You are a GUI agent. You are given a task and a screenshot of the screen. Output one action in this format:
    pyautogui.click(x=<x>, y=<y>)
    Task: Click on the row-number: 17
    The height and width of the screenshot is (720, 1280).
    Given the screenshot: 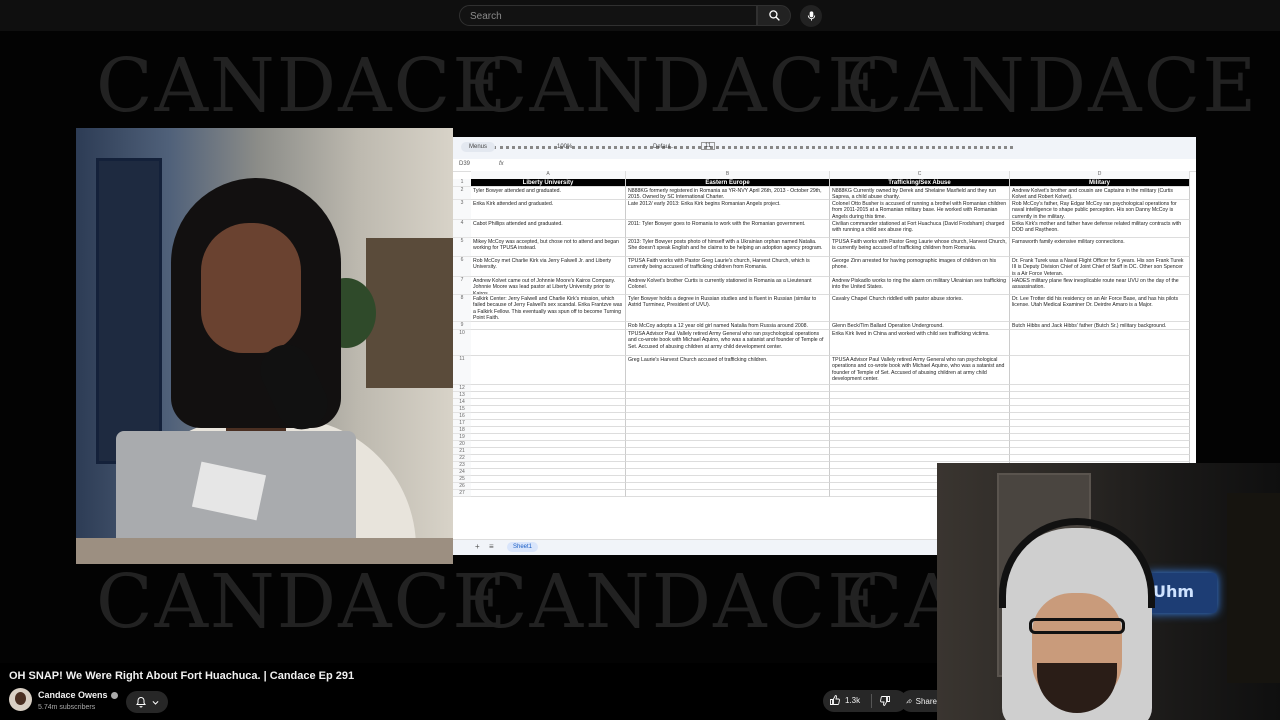 What is the action you would take?
    pyautogui.click(x=462, y=423)
    